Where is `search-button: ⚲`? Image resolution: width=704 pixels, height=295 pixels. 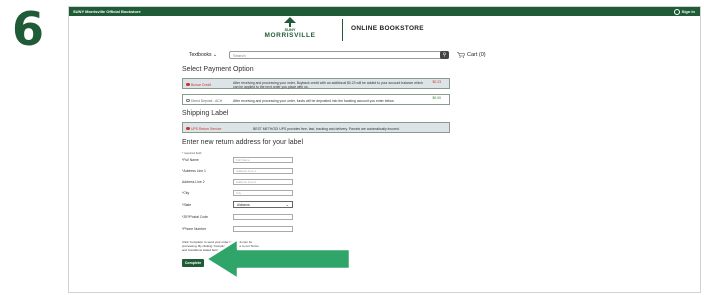 search-button: ⚲ is located at coordinates (444, 55).